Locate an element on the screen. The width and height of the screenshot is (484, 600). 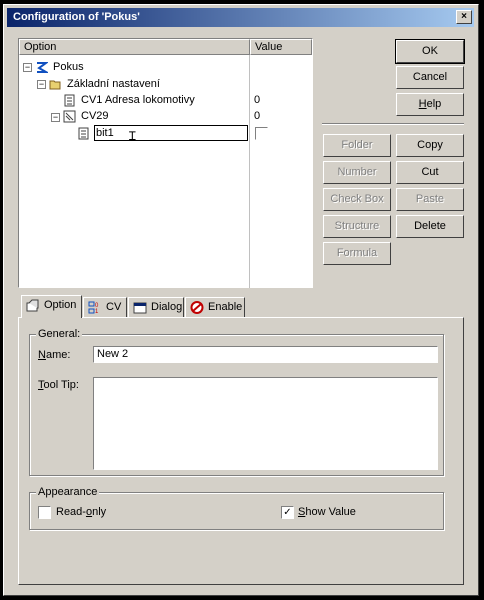
delete-button: Delete is located at coordinates (430, 226).